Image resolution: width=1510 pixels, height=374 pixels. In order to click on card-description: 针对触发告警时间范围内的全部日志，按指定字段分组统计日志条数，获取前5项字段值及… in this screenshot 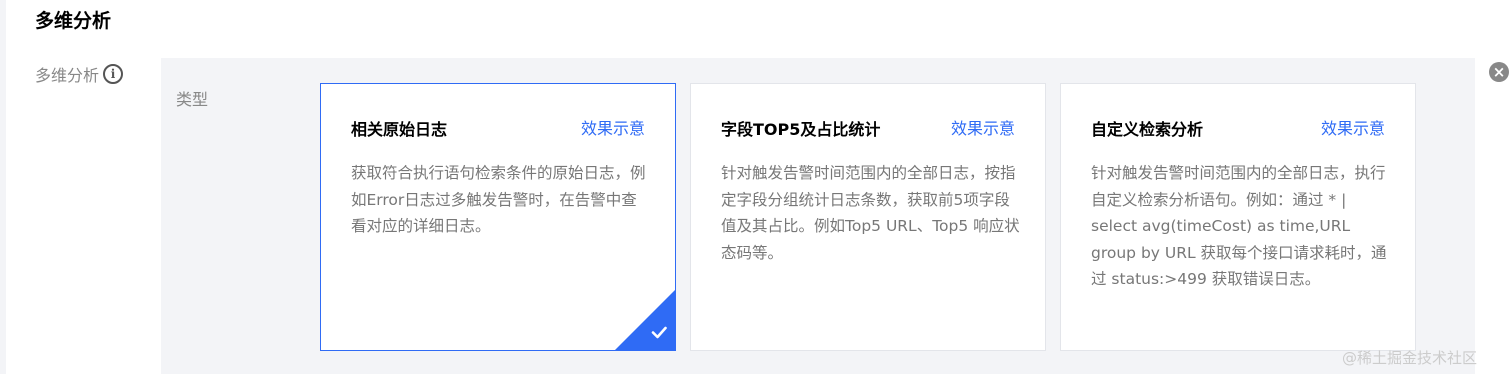, I will do `click(870, 213)`.